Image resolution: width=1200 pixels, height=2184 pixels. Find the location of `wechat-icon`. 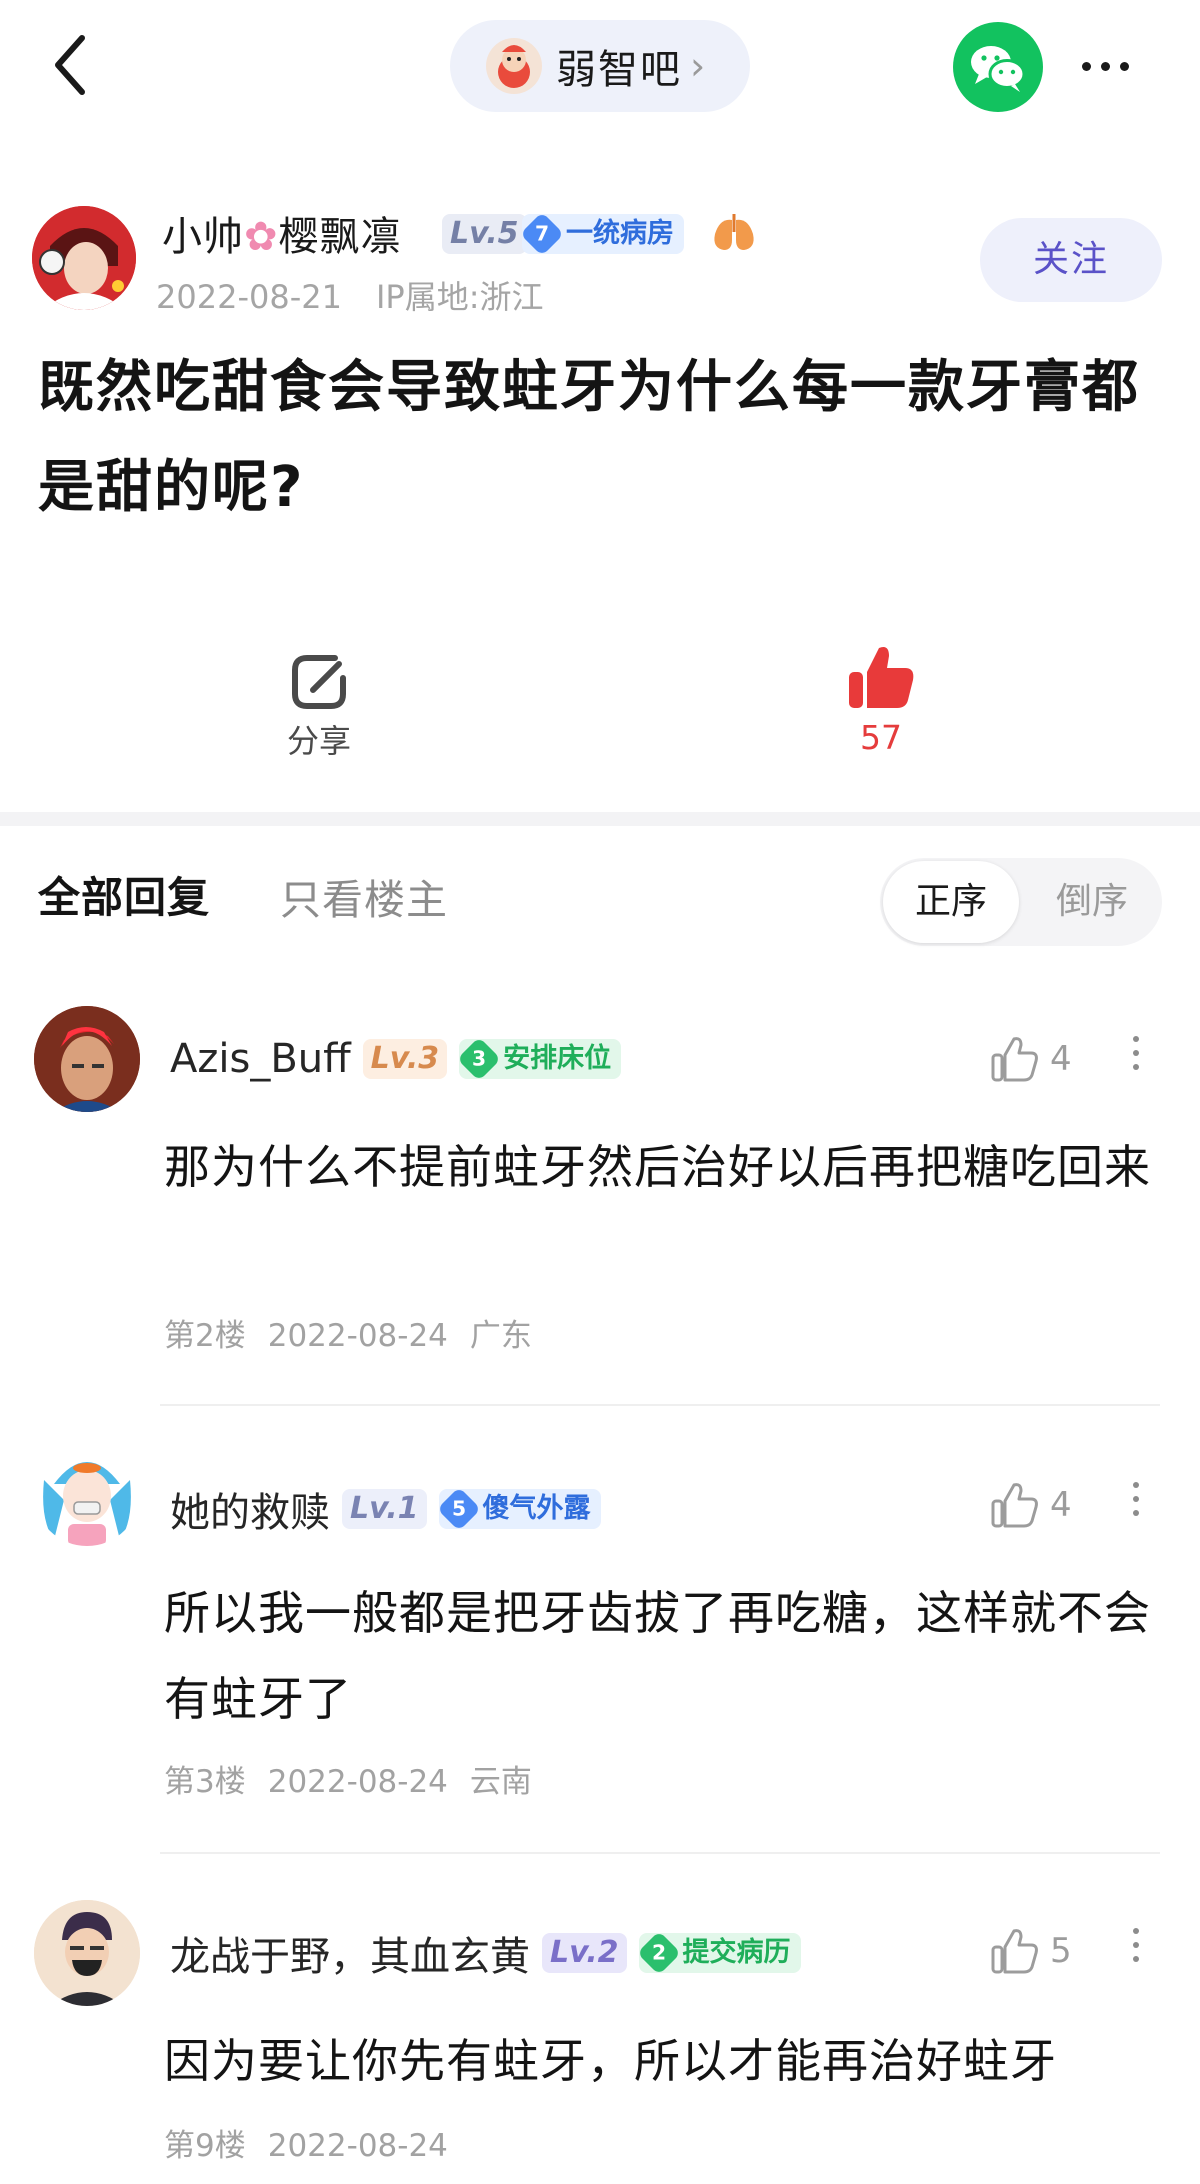

wechat-icon is located at coordinates (998, 69).